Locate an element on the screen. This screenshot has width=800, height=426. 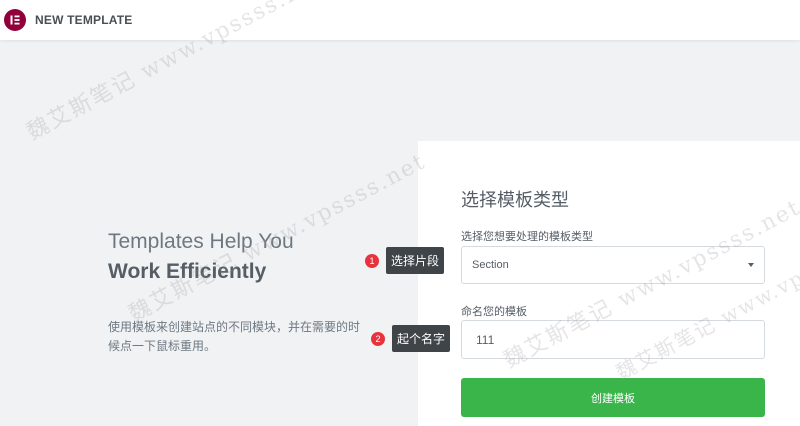
hero-heading: Templates Help You Work Efficiently is located at coordinates (201, 258).